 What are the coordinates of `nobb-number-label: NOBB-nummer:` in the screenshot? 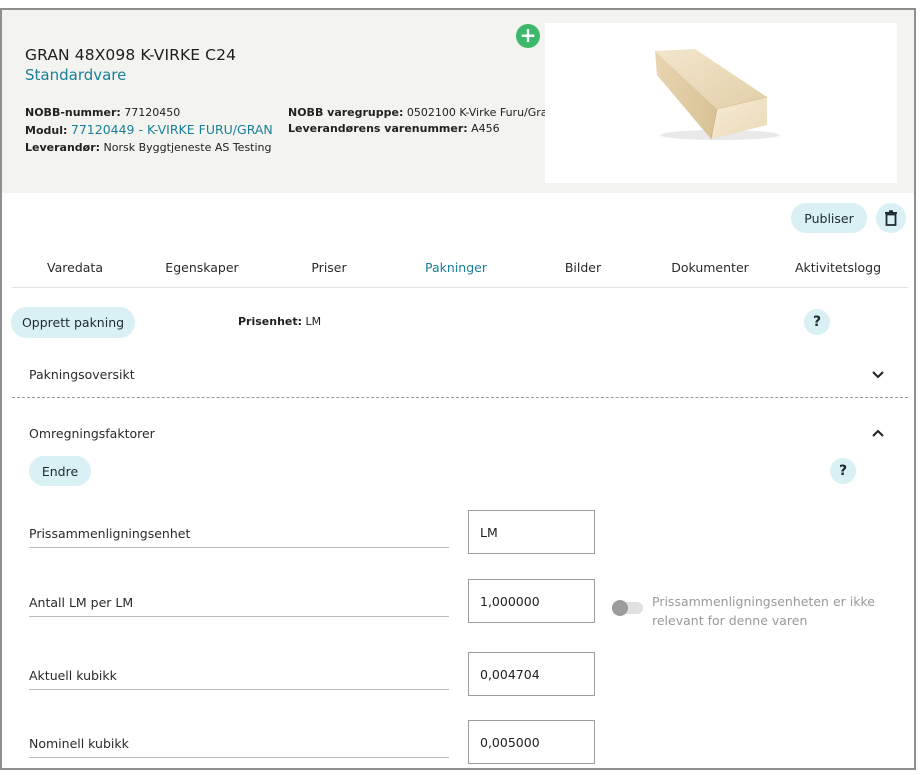 It's located at (73, 112).